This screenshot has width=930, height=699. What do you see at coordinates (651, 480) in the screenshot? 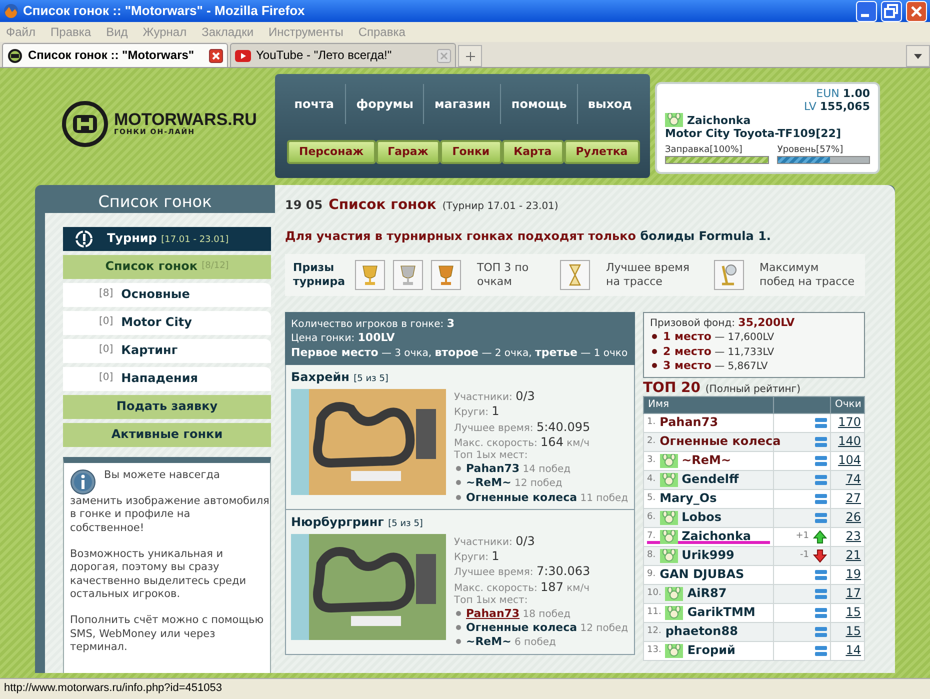
I see `rank-number: 4.` at bounding box center [651, 480].